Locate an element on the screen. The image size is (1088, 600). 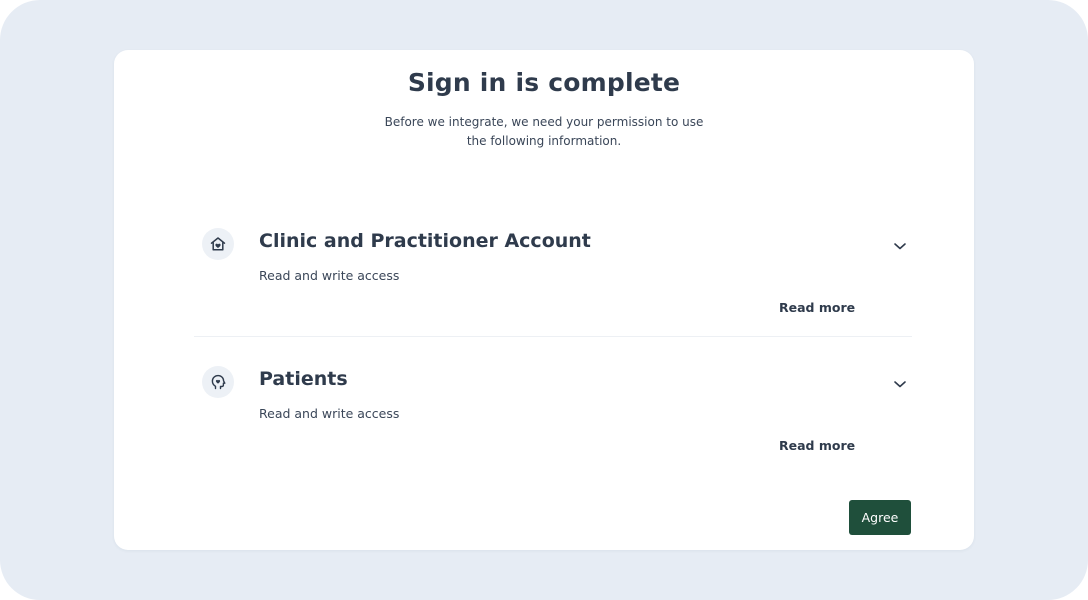
home-heart-icon is located at coordinates (218, 244).